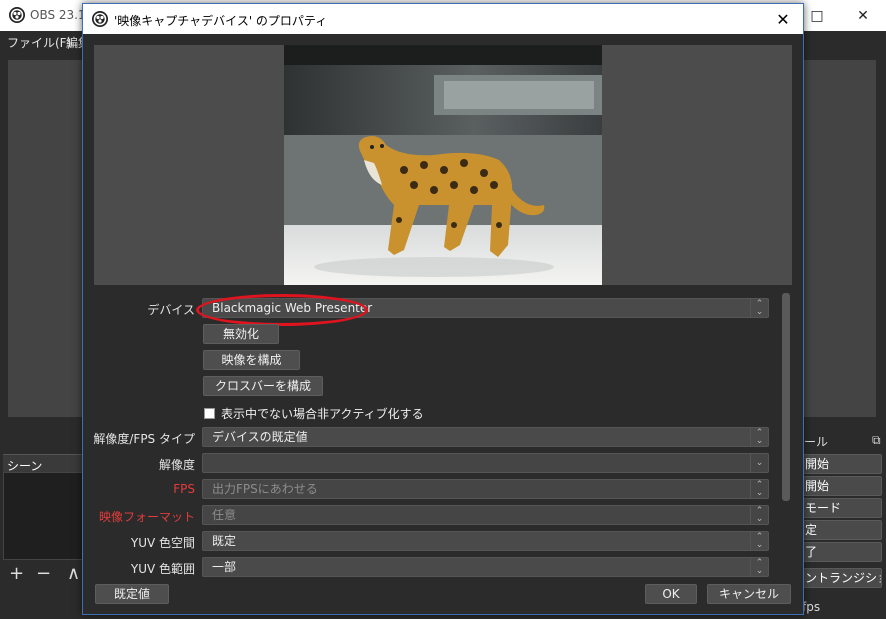 The image size is (886, 619). Describe the element at coordinates (251, 360) in the screenshot. I see `configure-video-button: 映像を構成` at that location.